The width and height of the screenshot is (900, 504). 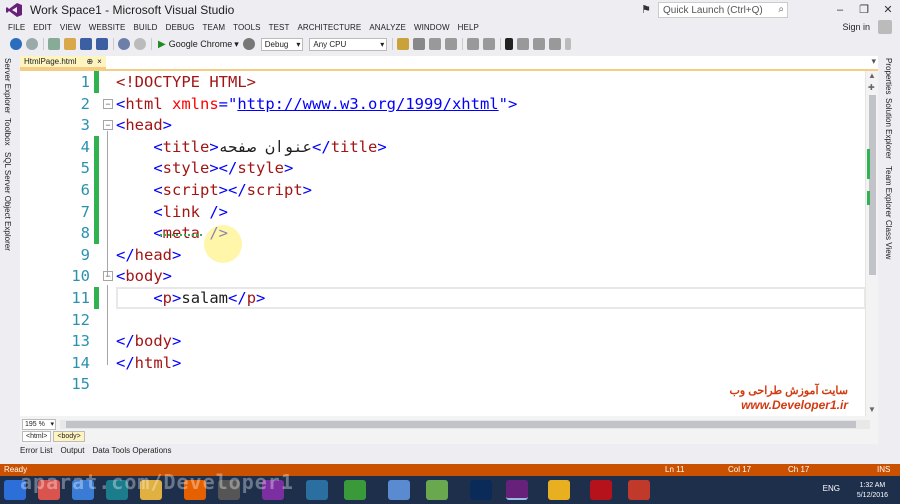 What do you see at coordinates (442, 255) in the screenshot?
I see `code-line: 9 </head>` at bounding box center [442, 255].